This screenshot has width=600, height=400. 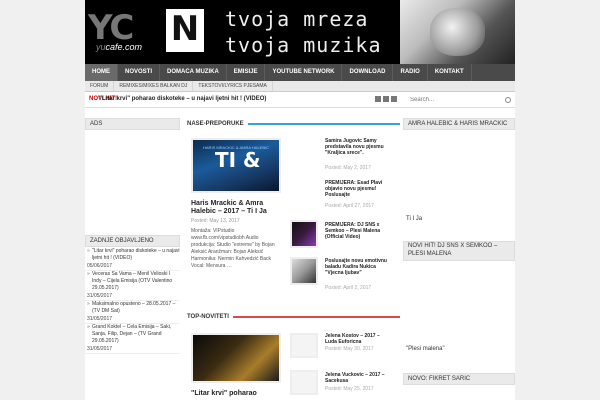 I want to click on header-portrait-image, so click(x=457, y=32).